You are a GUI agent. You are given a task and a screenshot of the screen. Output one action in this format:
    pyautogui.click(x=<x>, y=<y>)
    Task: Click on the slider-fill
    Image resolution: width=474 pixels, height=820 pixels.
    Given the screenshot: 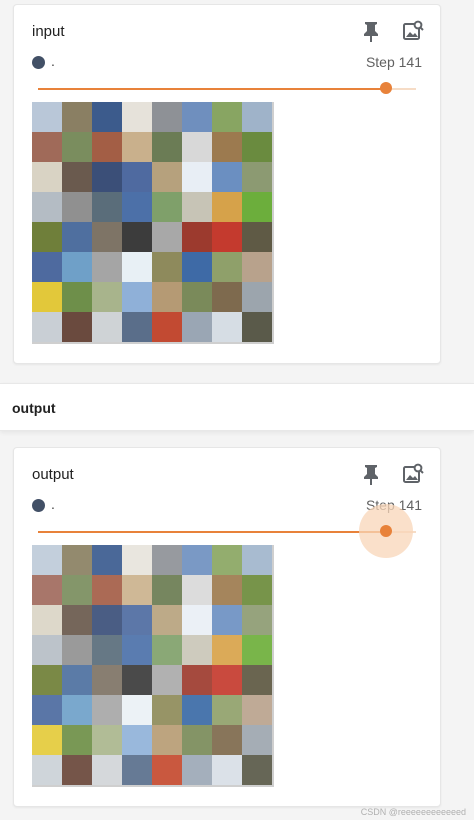 What is the action you would take?
    pyautogui.click(x=212, y=89)
    